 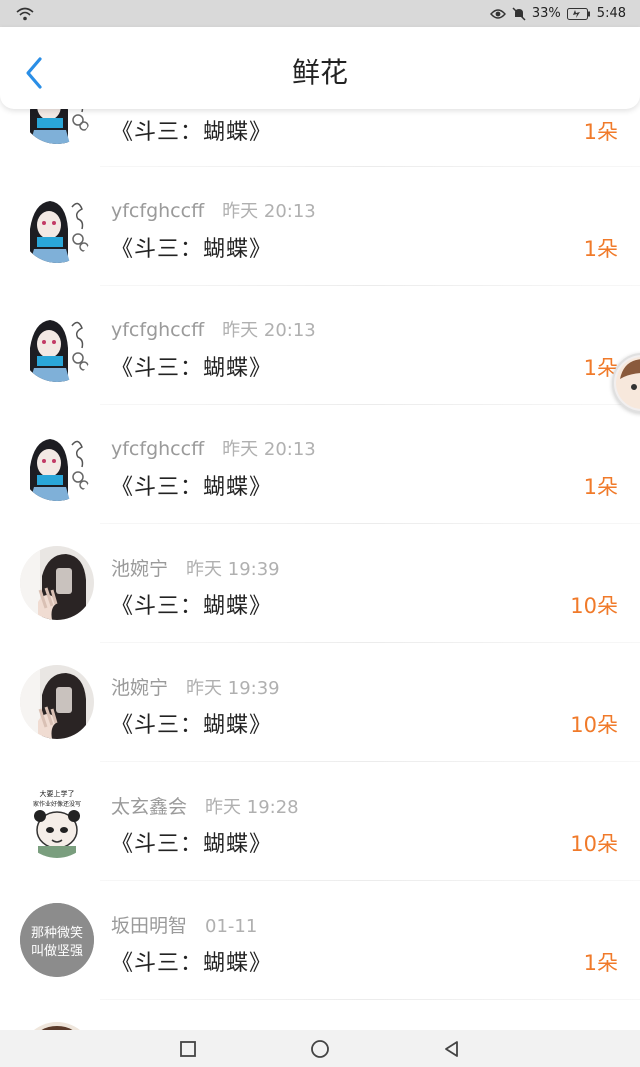 I want to click on back-nav-button, so click(x=452, y=1049).